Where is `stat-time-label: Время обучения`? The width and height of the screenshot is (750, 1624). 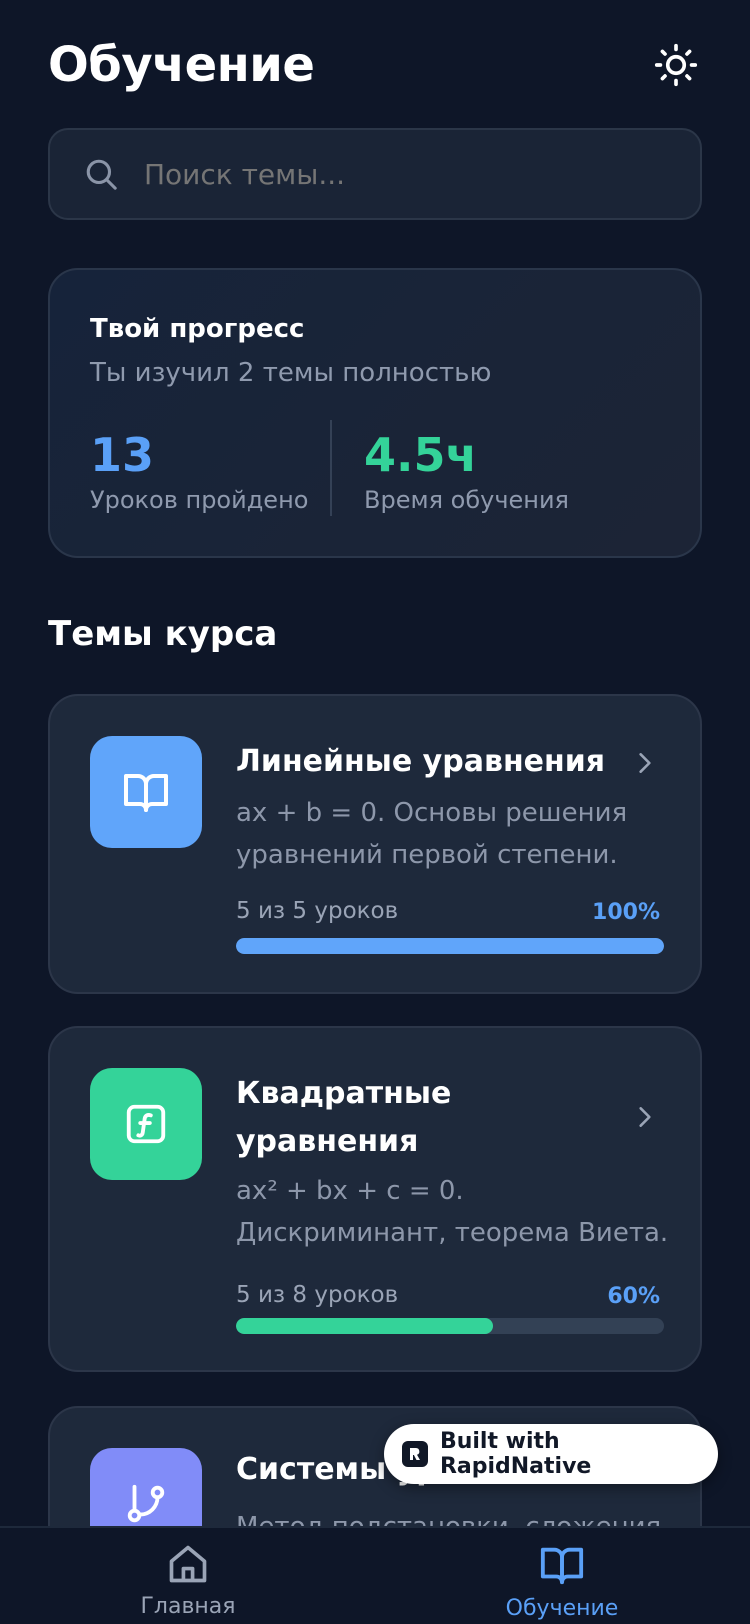
stat-time-label: Время обучения is located at coordinates (466, 500).